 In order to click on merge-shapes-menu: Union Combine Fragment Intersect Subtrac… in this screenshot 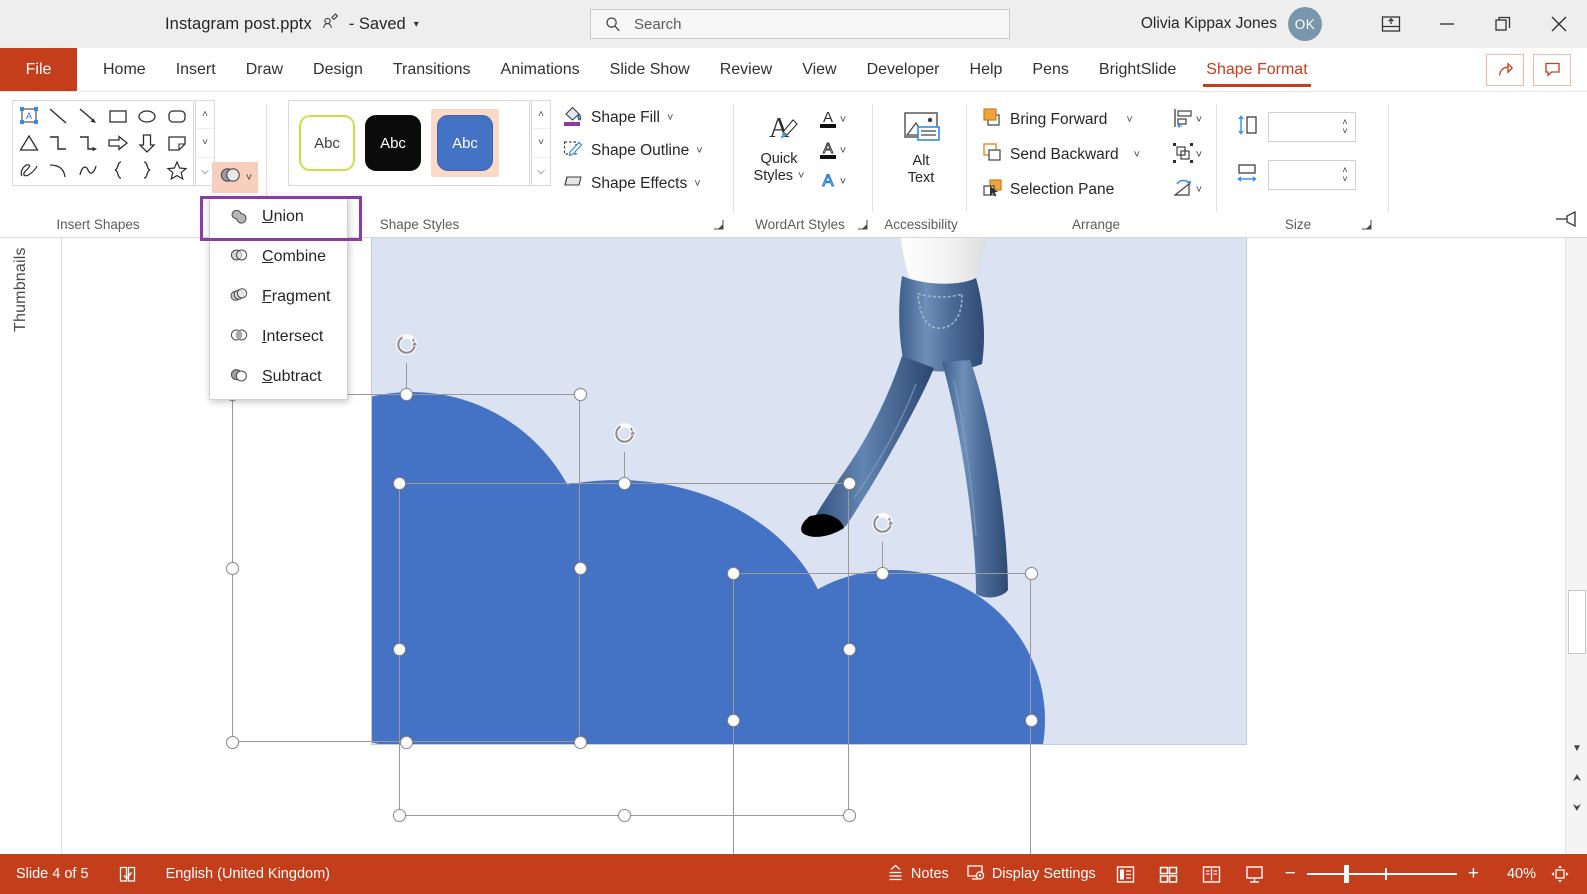, I will do `click(278, 298)`.